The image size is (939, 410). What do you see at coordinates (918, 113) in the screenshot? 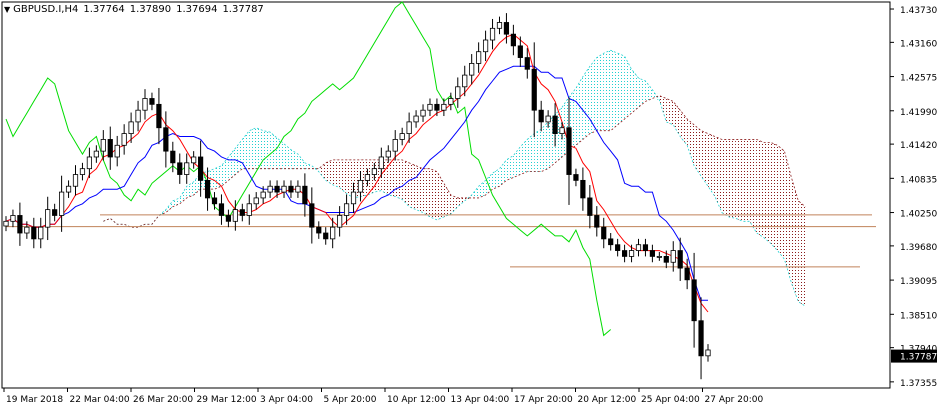
I see `price-tick-label: 1.41990` at bounding box center [918, 113].